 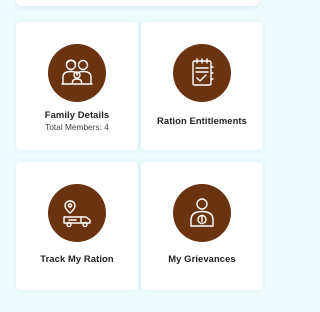 I want to click on grievance-person-icon, so click(x=202, y=213).